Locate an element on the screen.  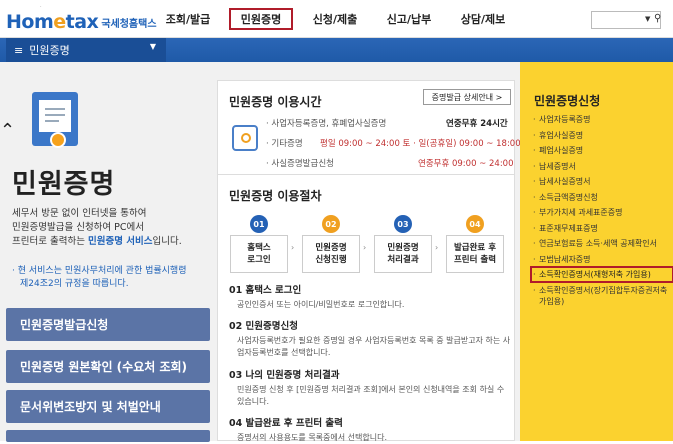
hometax-logo: · Hometax 국세청홈택스 is located at coordinates (81, 18).